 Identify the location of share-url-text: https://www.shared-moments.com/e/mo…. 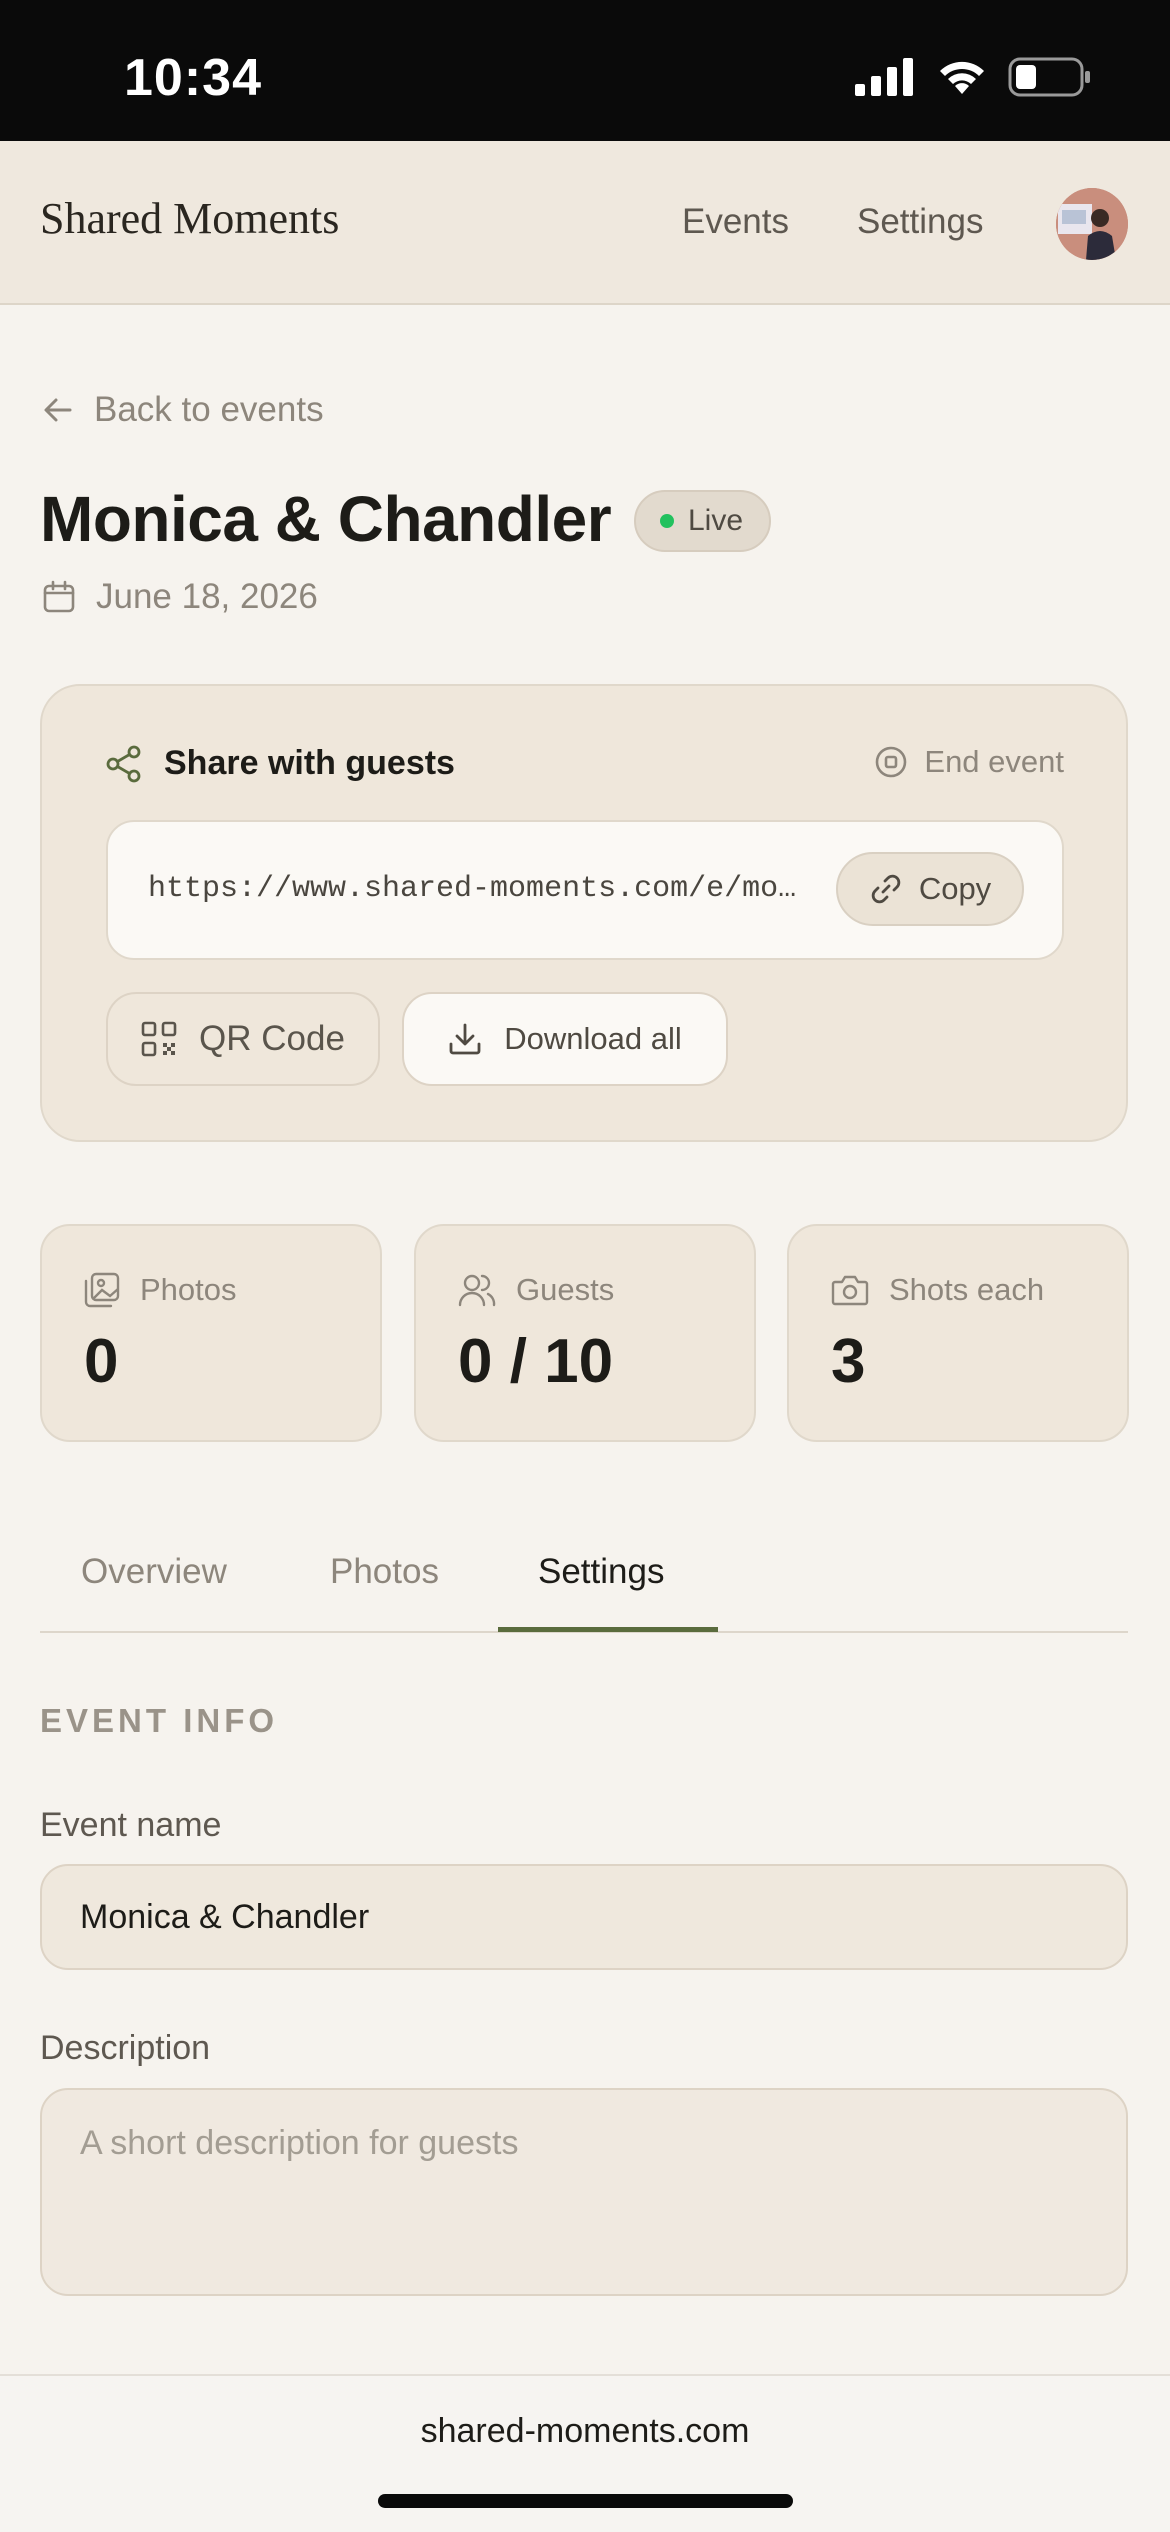
(472, 889).